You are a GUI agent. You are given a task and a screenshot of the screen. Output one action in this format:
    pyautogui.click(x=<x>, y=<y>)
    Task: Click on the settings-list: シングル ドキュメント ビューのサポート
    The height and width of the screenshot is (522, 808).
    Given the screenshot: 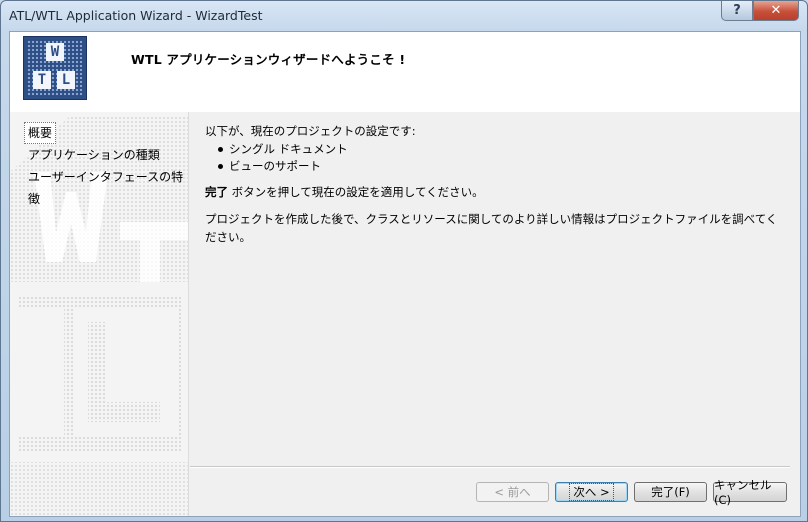 What is the action you would take?
    pyautogui.click(x=495, y=158)
    